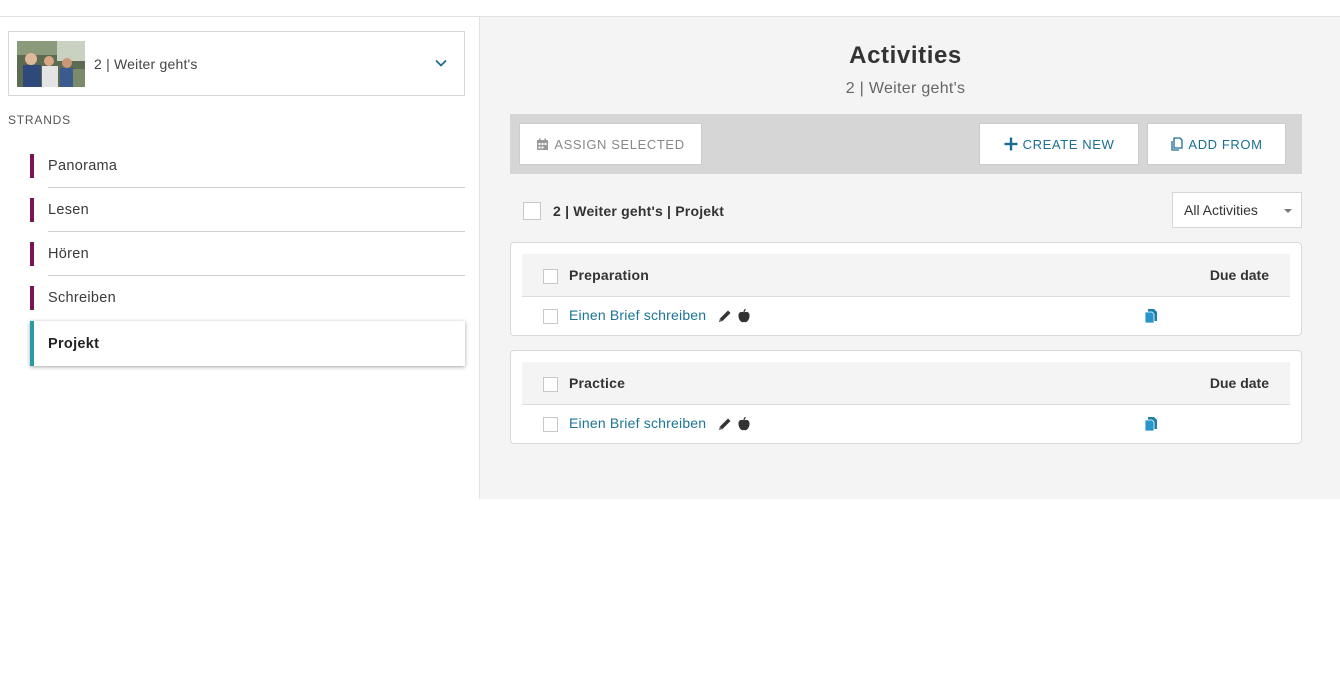 The height and width of the screenshot is (700, 1340). I want to click on sidebar-item-label: Hören, so click(68, 254).